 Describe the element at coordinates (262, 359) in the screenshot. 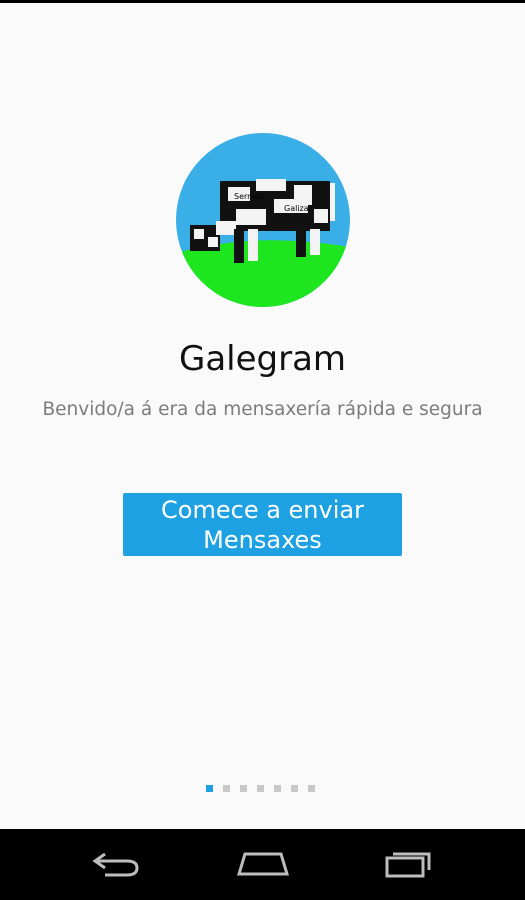

I see `app-title: Galegram` at that location.